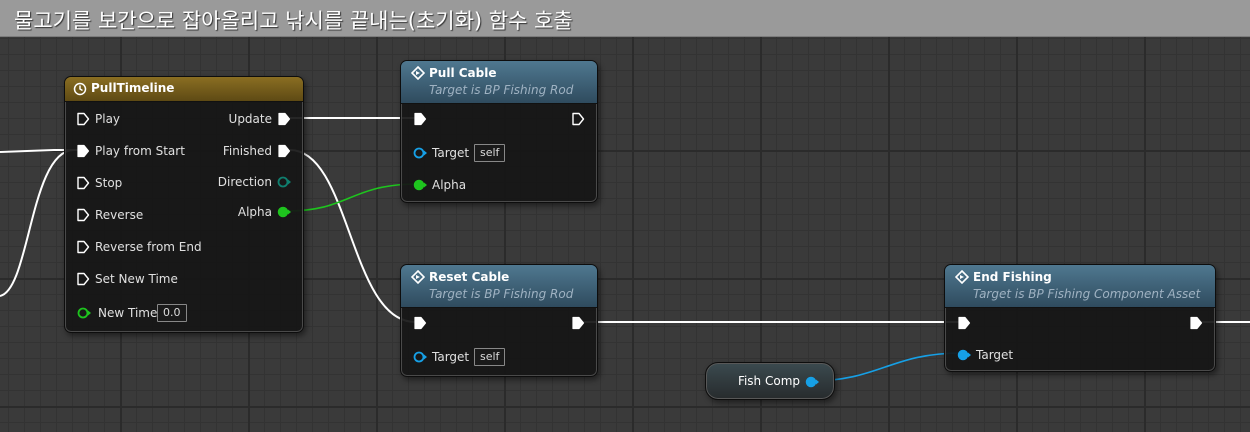 The height and width of the screenshot is (432, 1250). I want to click on pin-label: Reverse, so click(119, 215).